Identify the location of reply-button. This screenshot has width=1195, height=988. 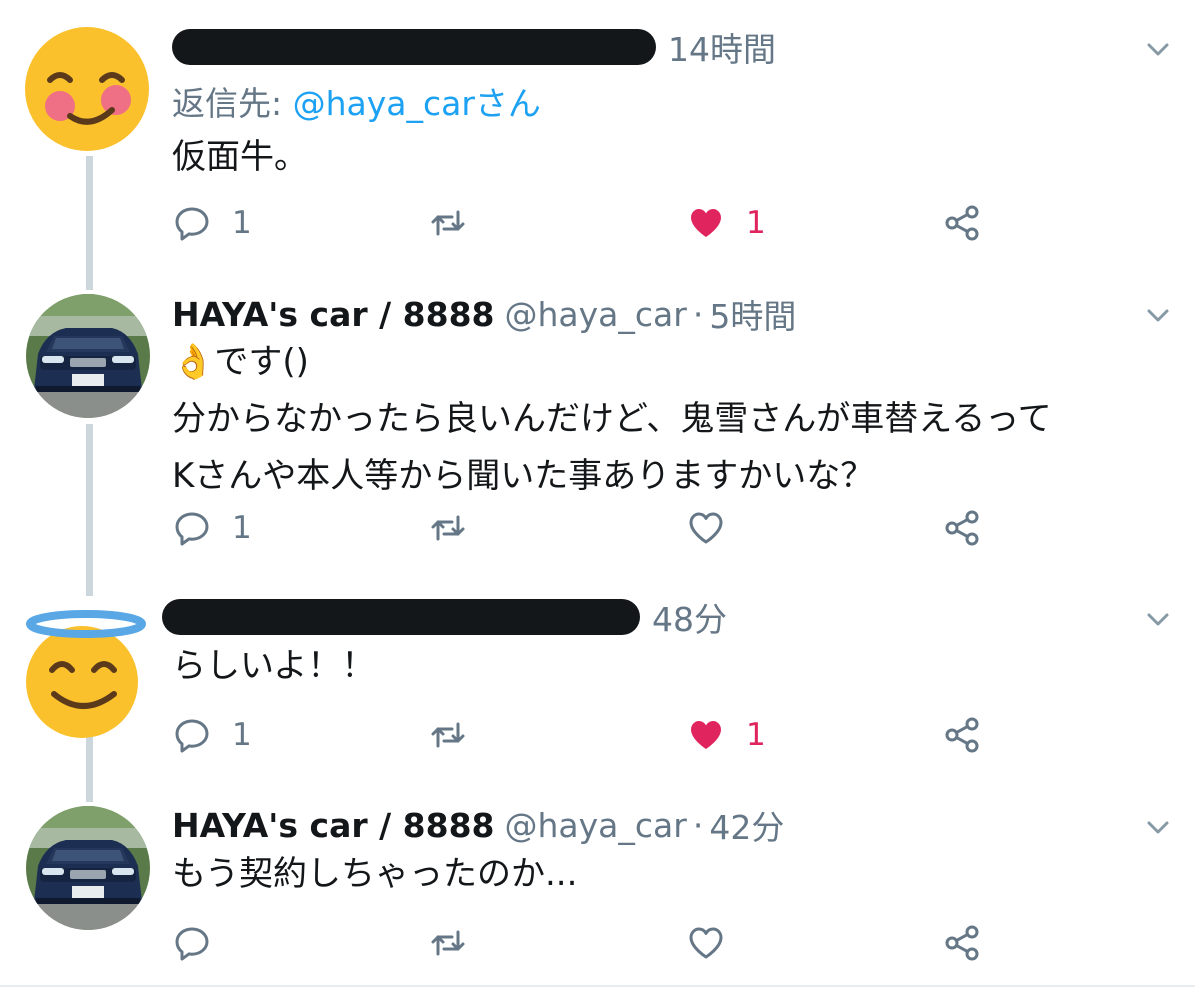
(192, 943).